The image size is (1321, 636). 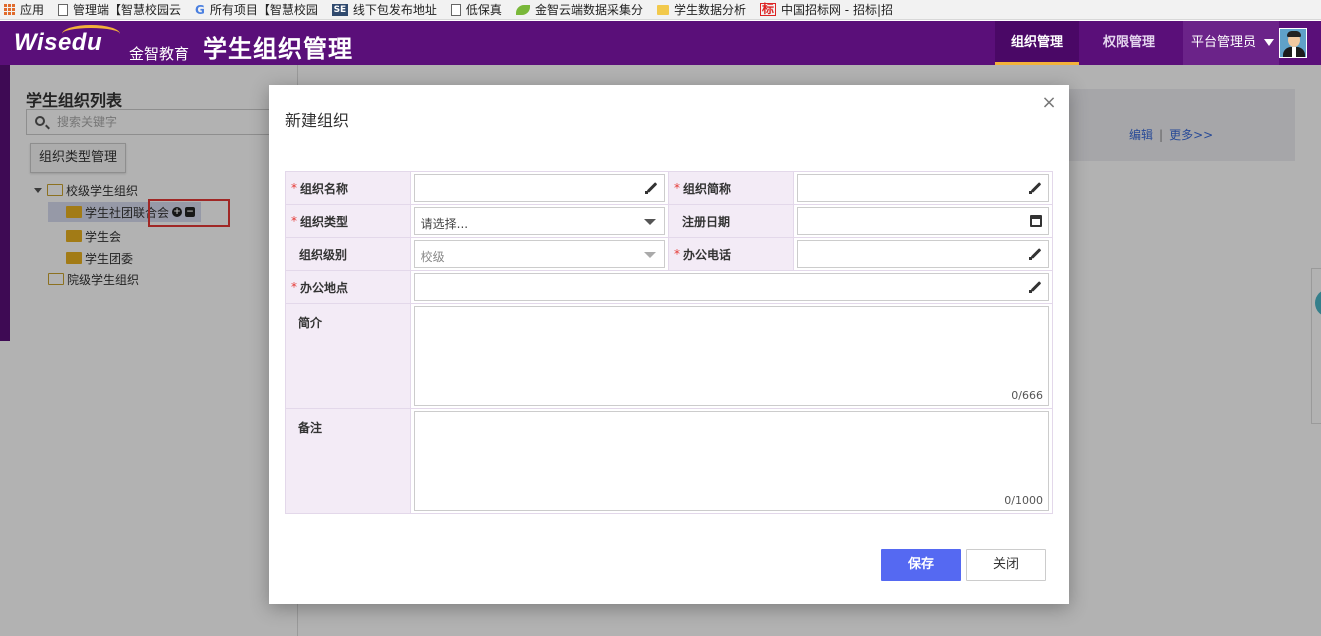 What do you see at coordinates (200, 10) in the screenshot?
I see `g-icon: G` at bounding box center [200, 10].